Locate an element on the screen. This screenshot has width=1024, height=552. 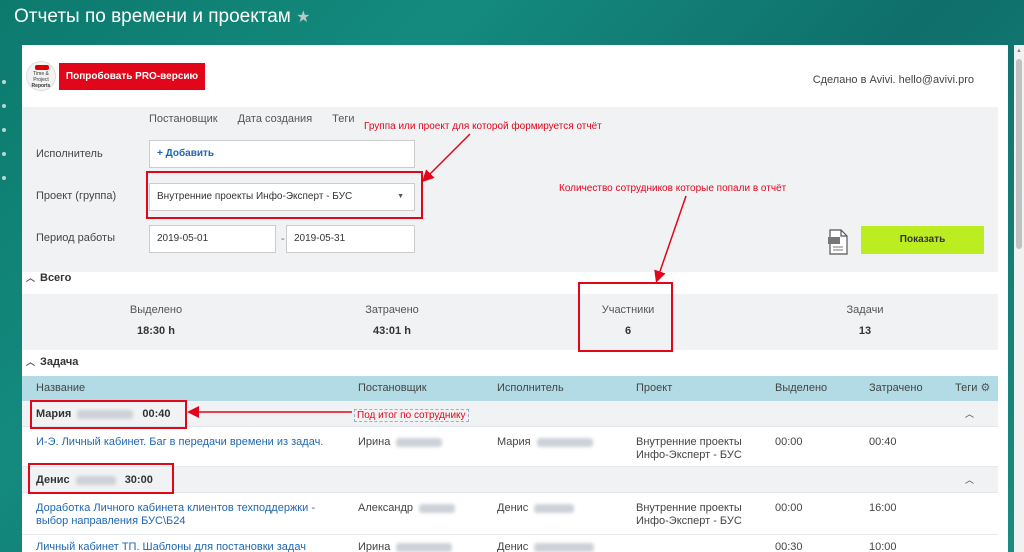
task-allocated: 00:30 is located at coordinates (789, 546).